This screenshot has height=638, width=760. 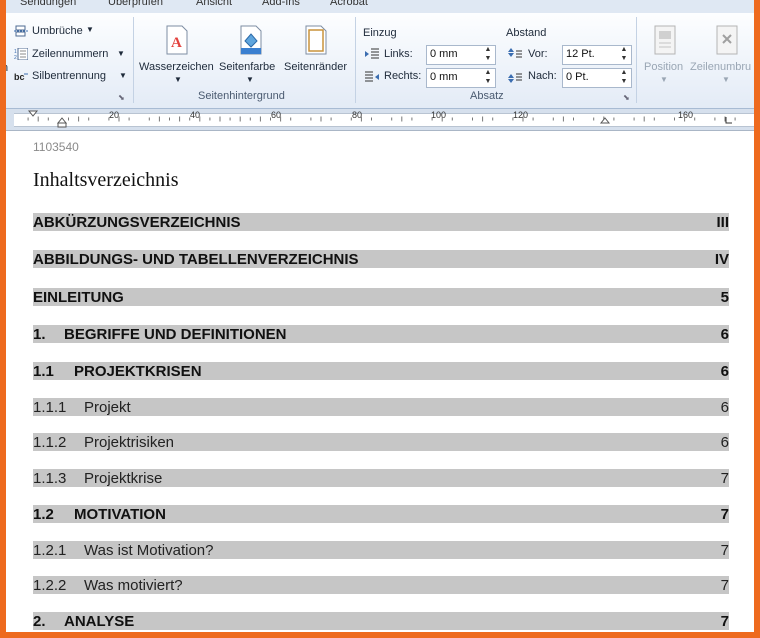 What do you see at coordinates (99, 621) in the screenshot?
I see `toc-entry-title: ANALYSE` at bounding box center [99, 621].